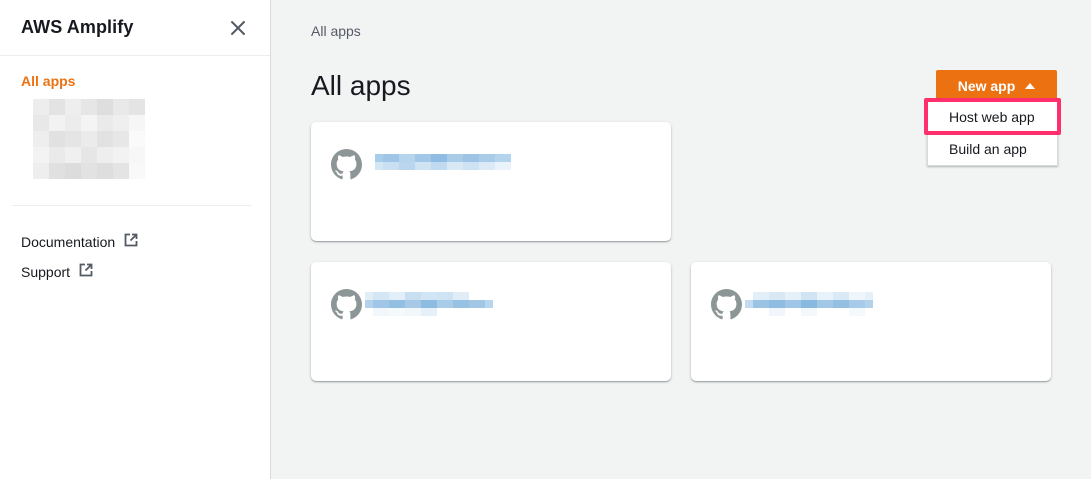 The image size is (1091, 479). Describe the element at coordinates (986, 86) in the screenshot. I see `new-app-label: New app` at that location.